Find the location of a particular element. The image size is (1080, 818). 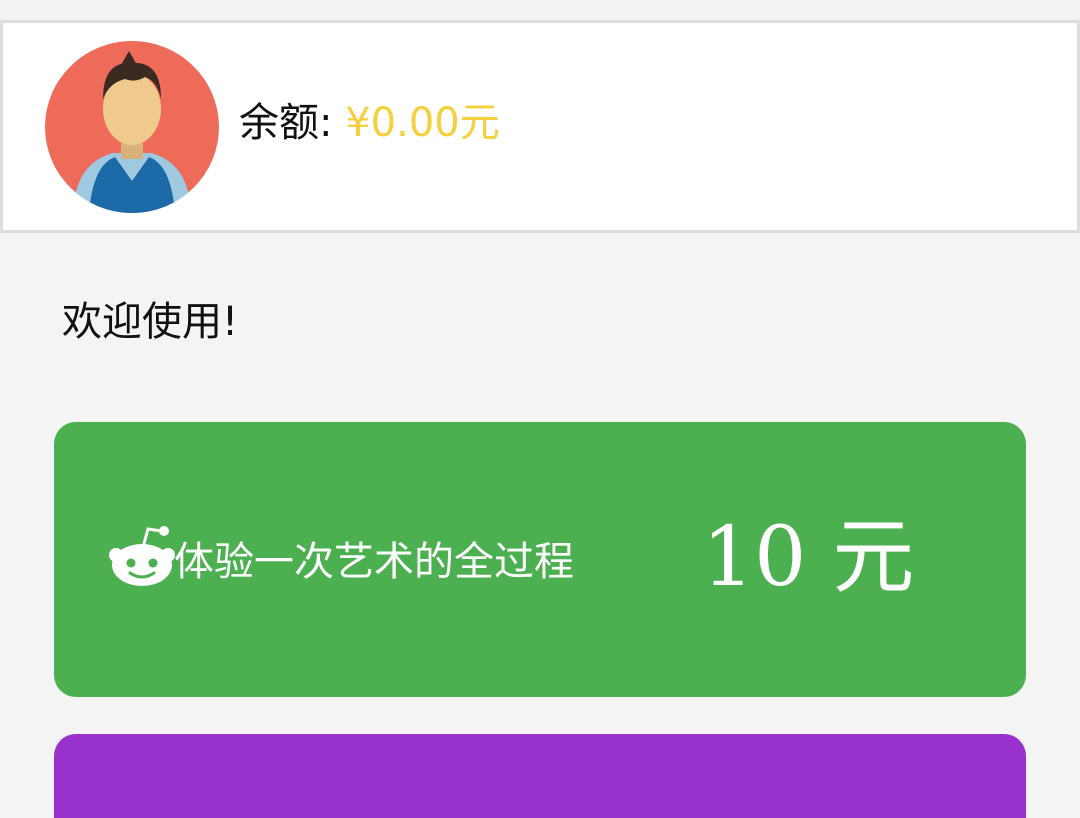

top-gap is located at coordinates (540, 10).